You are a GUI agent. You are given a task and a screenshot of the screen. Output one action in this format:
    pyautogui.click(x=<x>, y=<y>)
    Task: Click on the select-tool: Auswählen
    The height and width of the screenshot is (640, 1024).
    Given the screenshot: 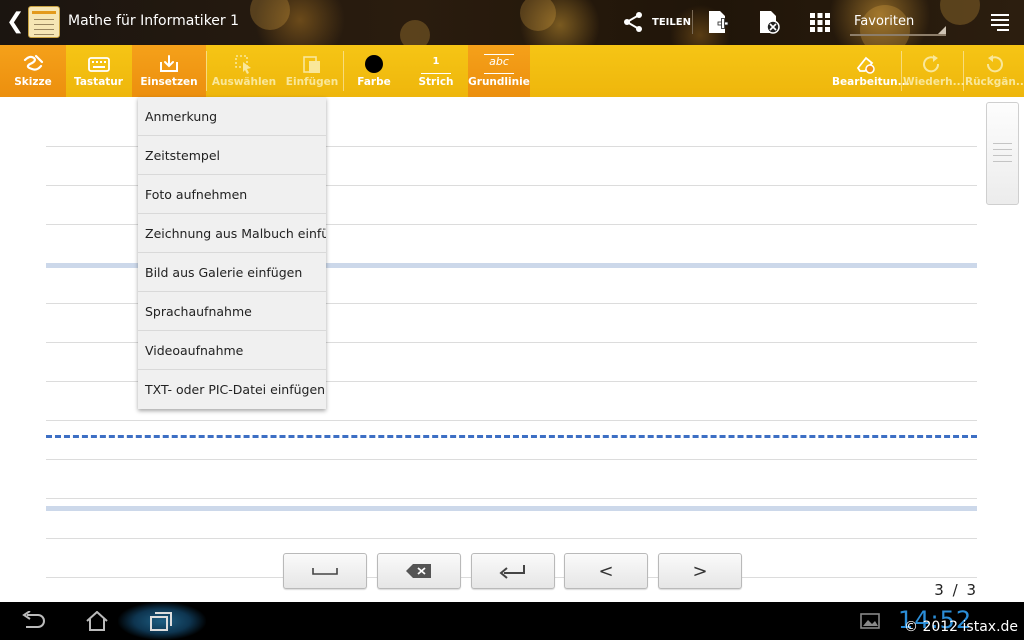 What is the action you would take?
    pyautogui.click(x=244, y=71)
    